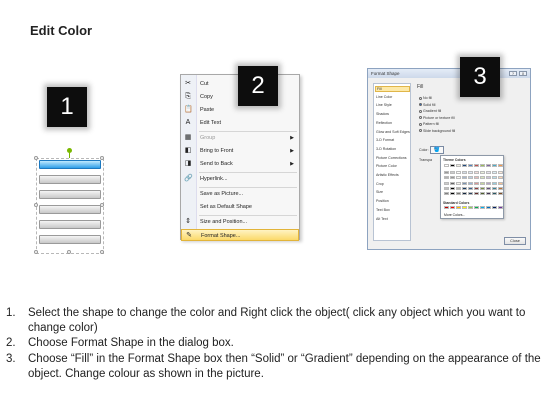 This screenshot has height=420, width=560. Describe the element at coordinates (430, 111) in the screenshot. I see `fill-option-radio: Gradient fill` at that location.